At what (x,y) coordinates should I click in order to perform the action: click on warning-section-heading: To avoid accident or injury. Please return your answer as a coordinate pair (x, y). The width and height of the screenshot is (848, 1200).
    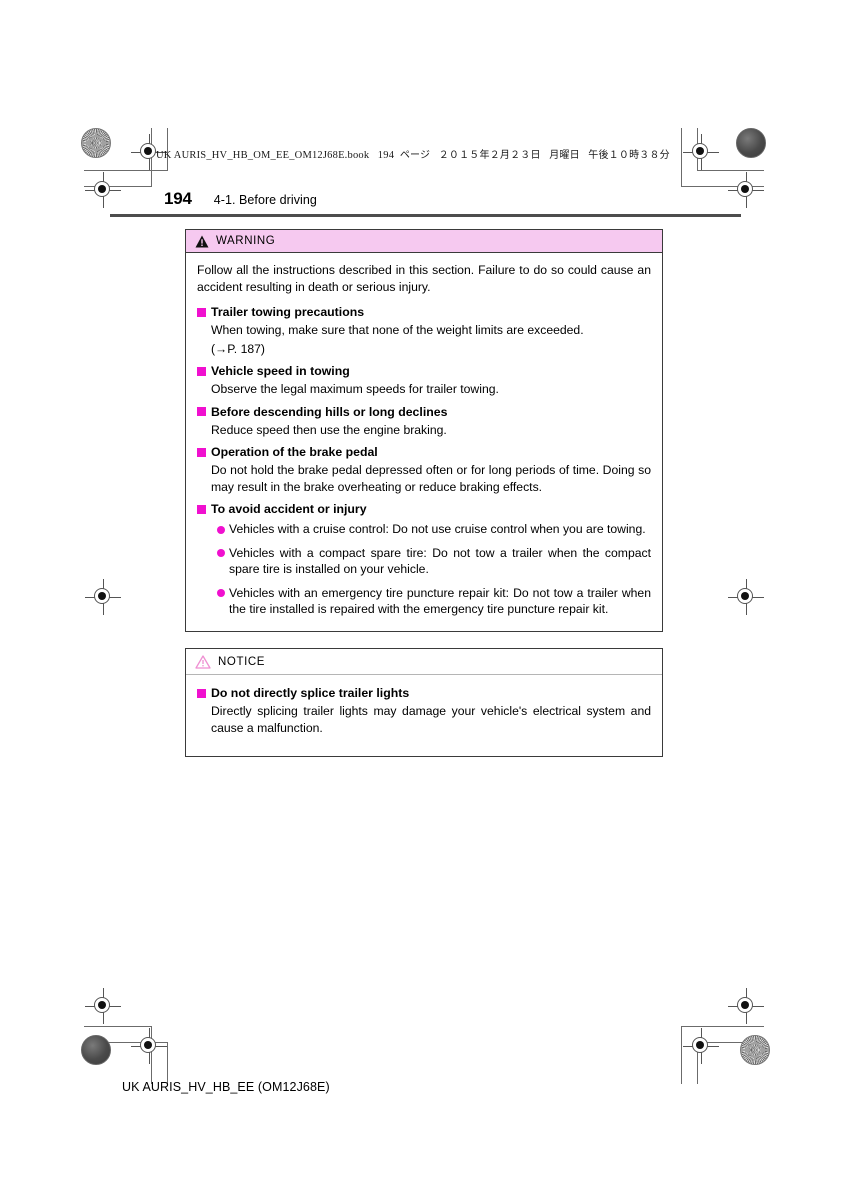
    Looking at the image, I should click on (424, 509).